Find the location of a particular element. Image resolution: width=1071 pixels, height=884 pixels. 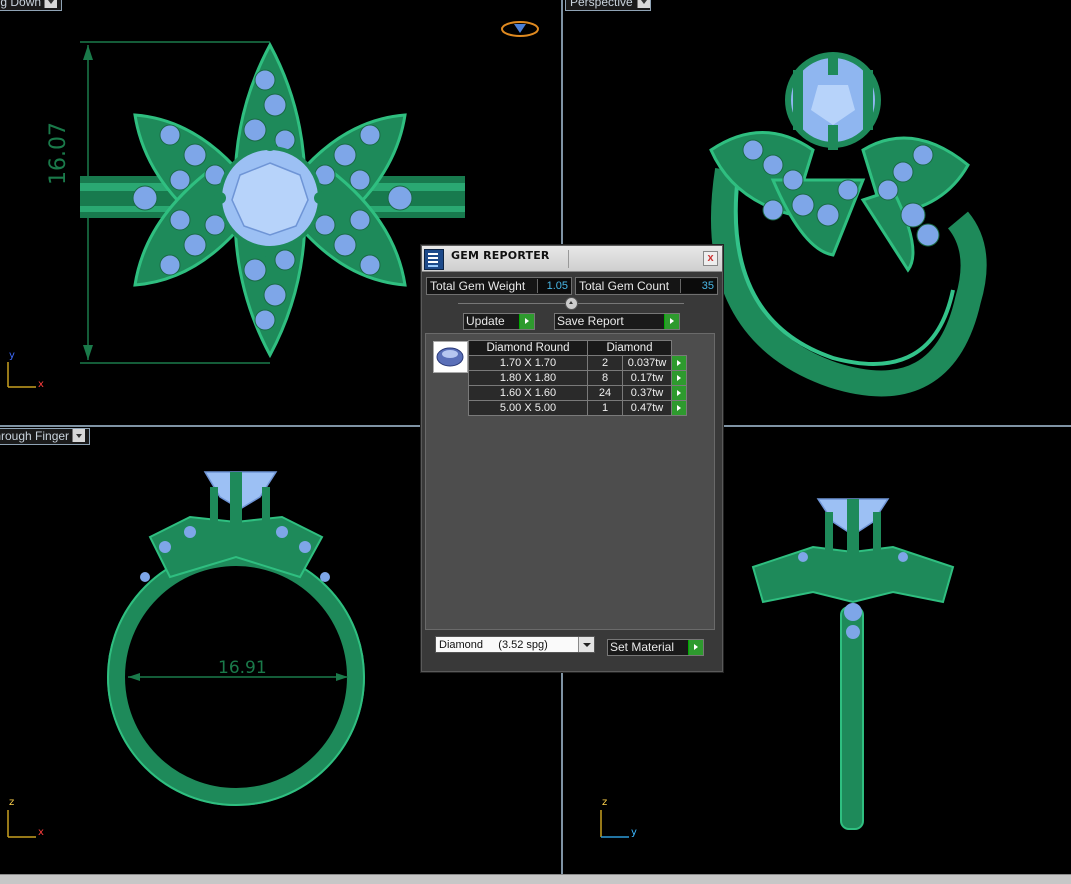

close-button: x is located at coordinates (710, 258).